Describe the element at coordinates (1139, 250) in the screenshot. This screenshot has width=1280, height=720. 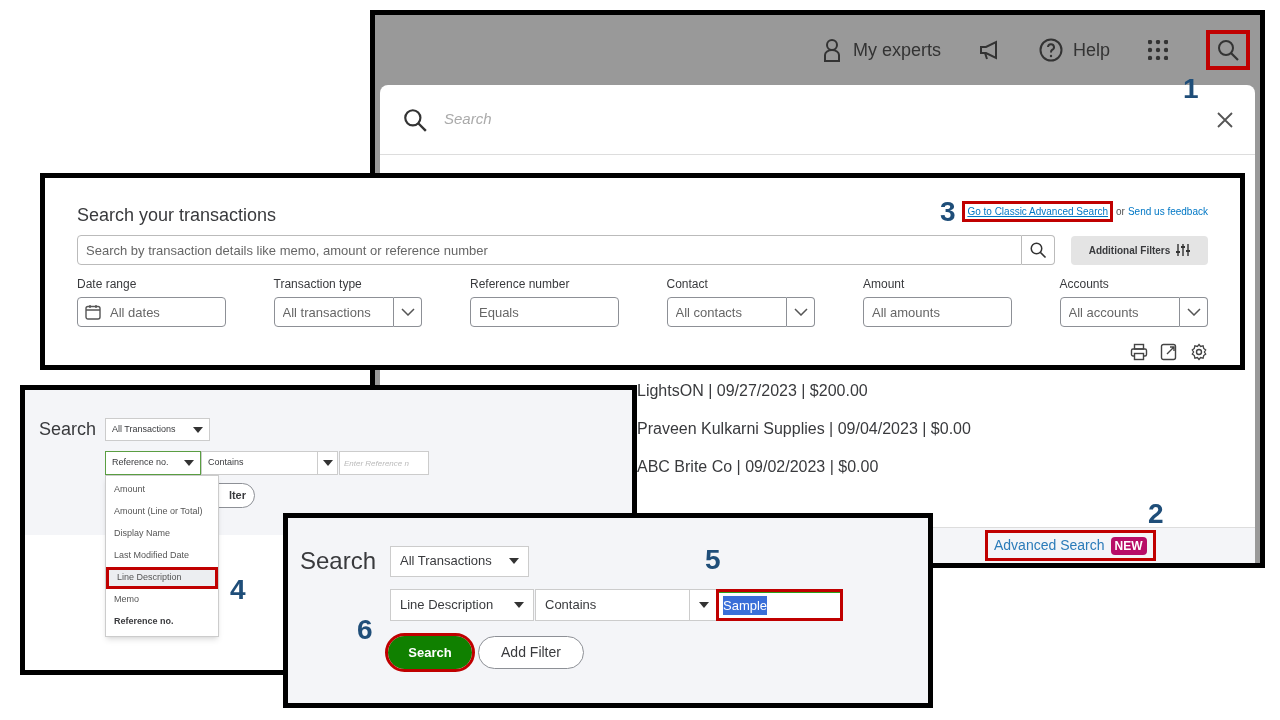
I see `additional-filters-button: Additional Filters` at that location.